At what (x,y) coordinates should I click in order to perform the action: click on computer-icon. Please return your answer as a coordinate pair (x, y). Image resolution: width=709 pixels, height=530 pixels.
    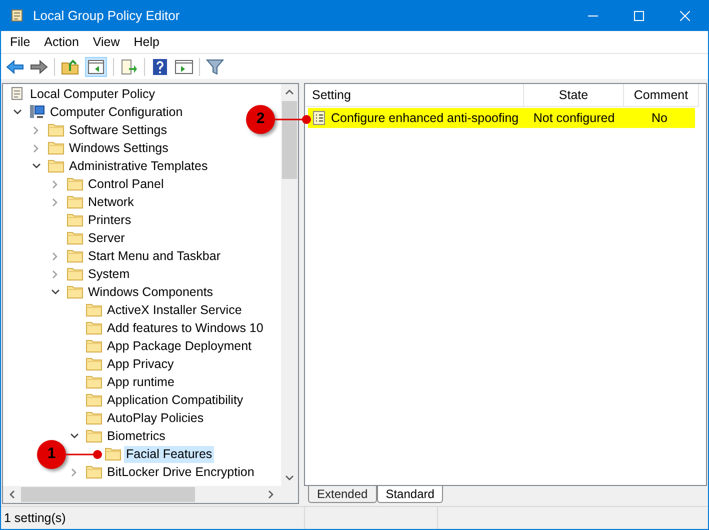
    Looking at the image, I should click on (37, 112).